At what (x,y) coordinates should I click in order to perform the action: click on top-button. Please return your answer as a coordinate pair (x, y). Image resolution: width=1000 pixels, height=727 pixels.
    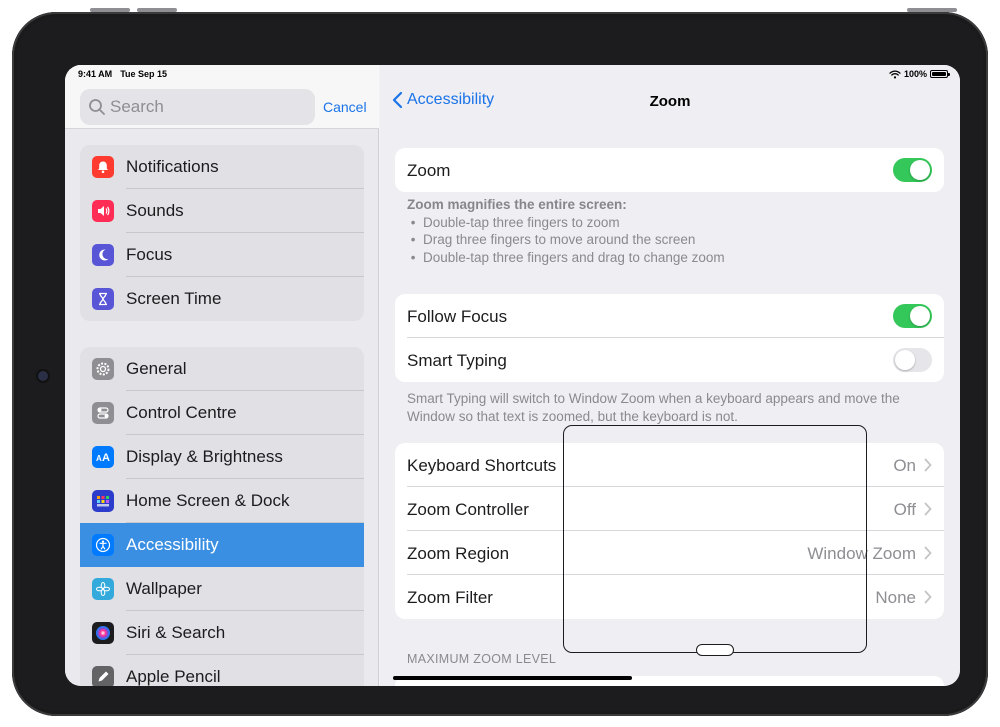
    Looking at the image, I should click on (932, 10).